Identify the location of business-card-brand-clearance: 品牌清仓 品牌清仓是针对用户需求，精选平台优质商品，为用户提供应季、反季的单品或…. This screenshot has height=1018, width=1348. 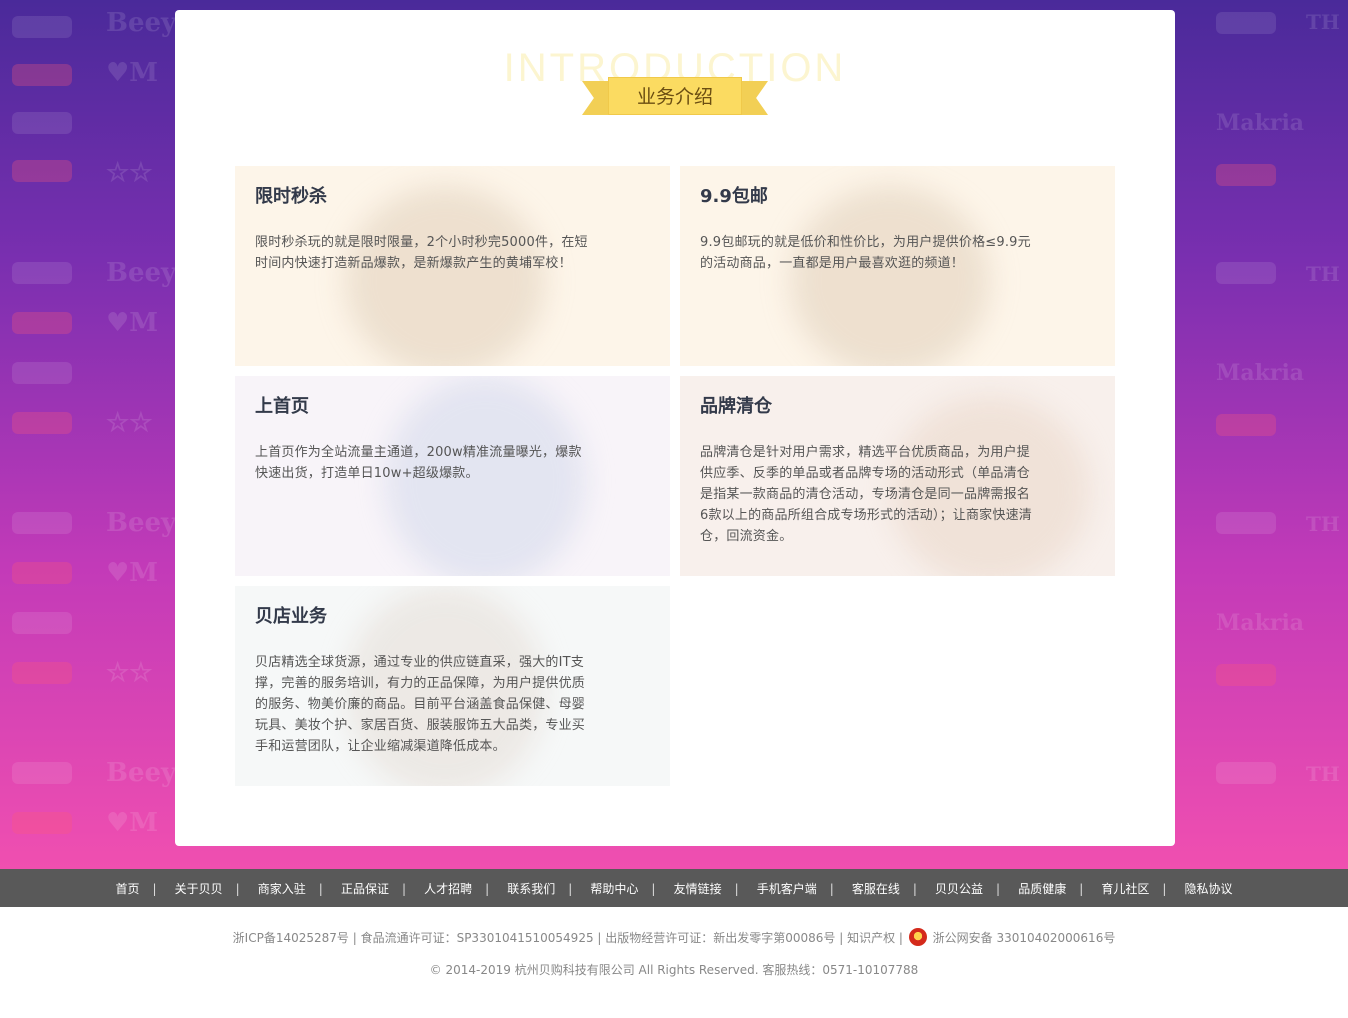
(897, 476).